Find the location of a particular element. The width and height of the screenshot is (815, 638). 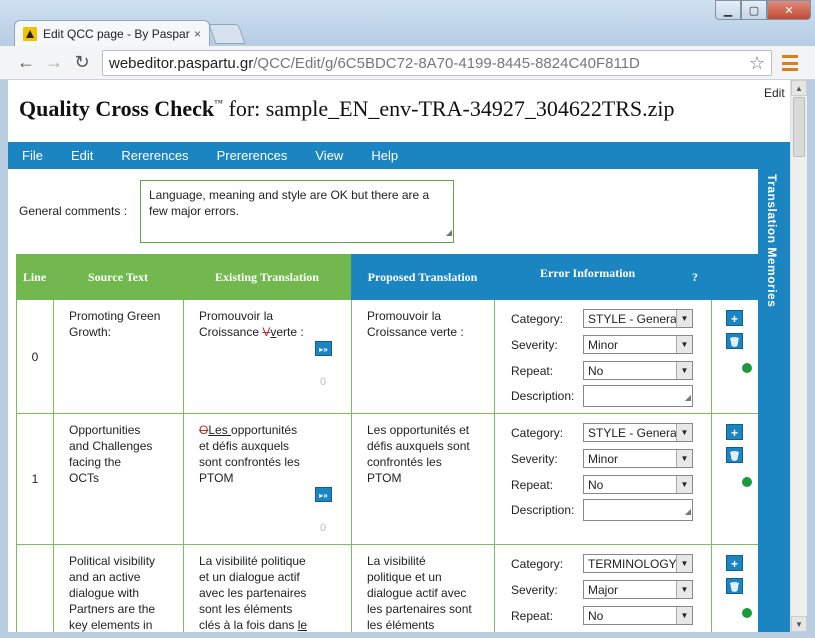

tab-close-icon: × is located at coordinates (197, 34).